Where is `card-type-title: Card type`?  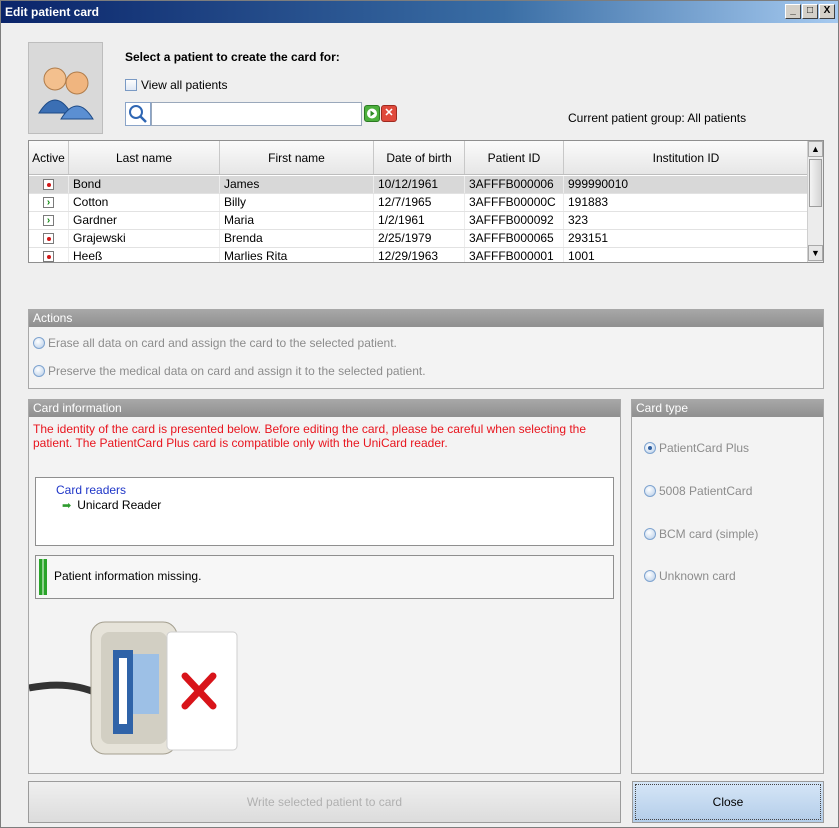 card-type-title: Card type is located at coordinates (727, 408).